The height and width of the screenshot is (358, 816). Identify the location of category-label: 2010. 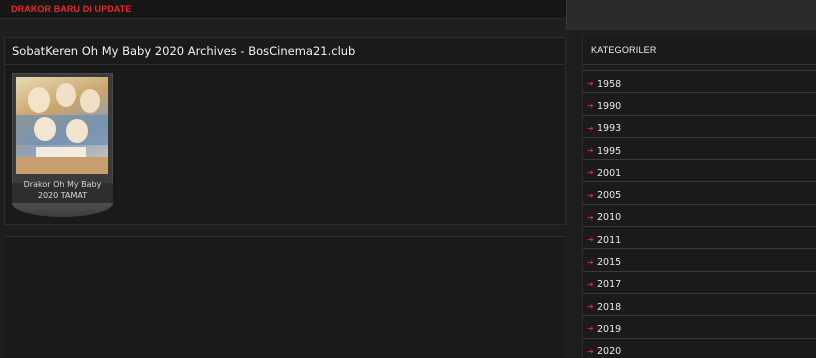
(609, 218).